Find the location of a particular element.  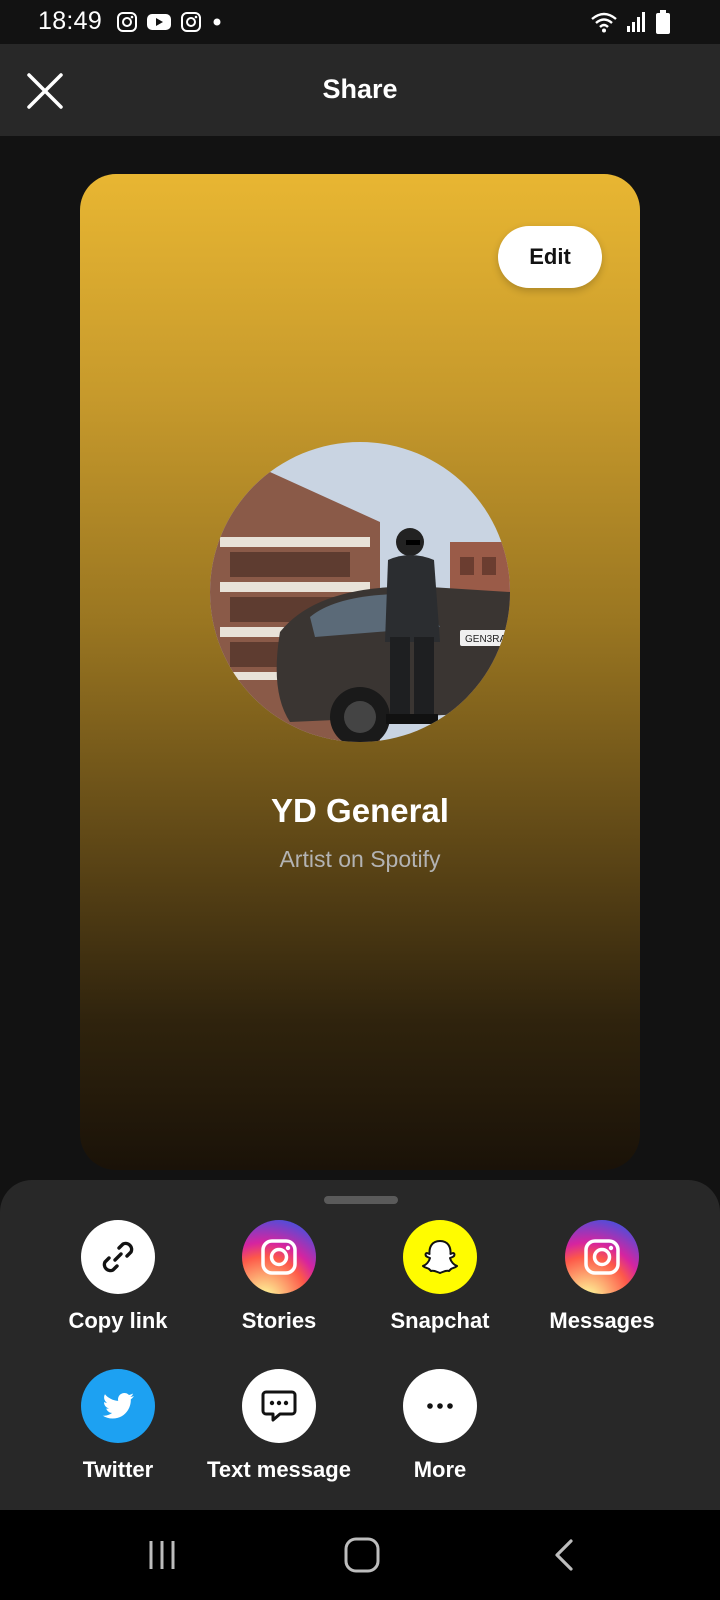

back-icon is located at coordinates (564, 1555).